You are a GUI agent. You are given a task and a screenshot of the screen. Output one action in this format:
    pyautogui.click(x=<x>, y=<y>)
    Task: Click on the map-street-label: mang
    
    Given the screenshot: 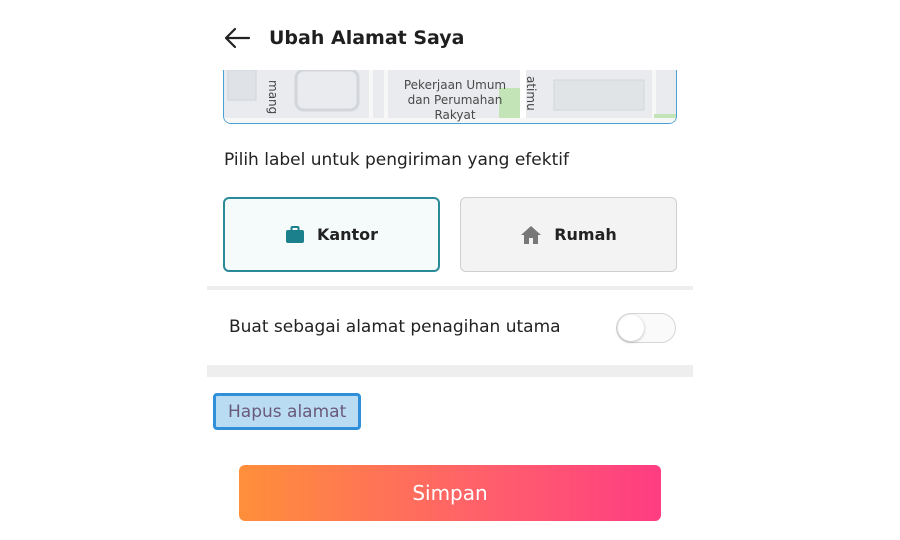 What is the action you would take?
    pyautogui.click(x=273, y=97)
    